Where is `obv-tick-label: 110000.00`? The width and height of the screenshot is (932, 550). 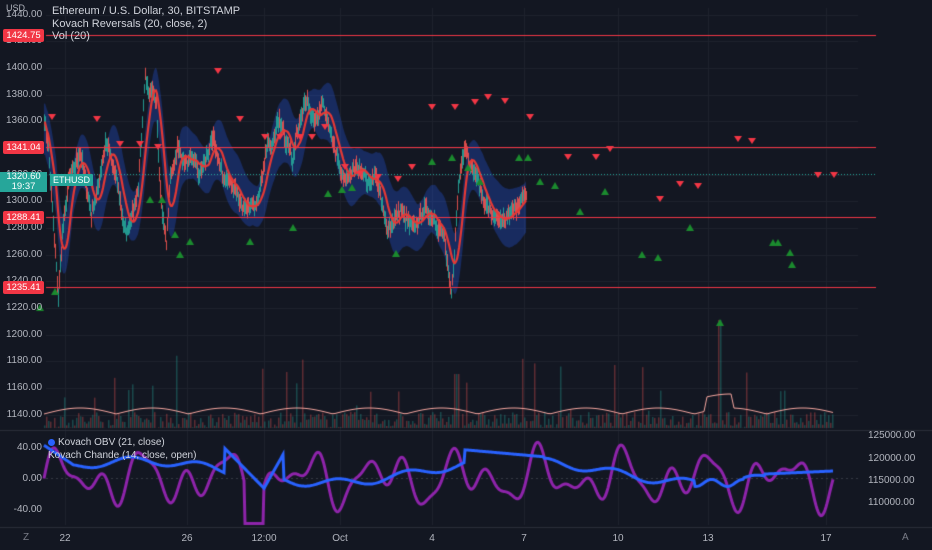 obv-tick-label: 110000.00 is located at coordinates (891, 502).